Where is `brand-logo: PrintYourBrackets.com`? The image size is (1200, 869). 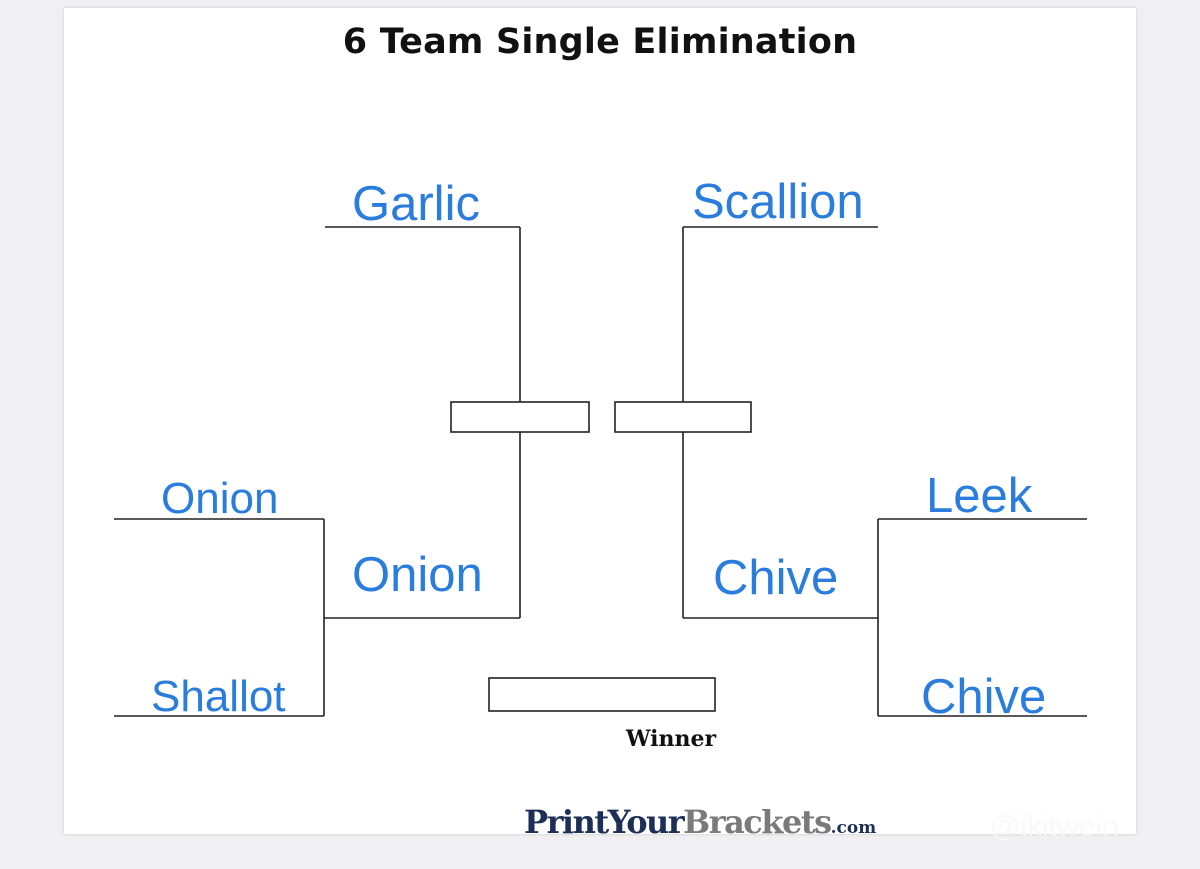
brand-logo: PrintYourBrackets.com is located at coordinates (700, 822).